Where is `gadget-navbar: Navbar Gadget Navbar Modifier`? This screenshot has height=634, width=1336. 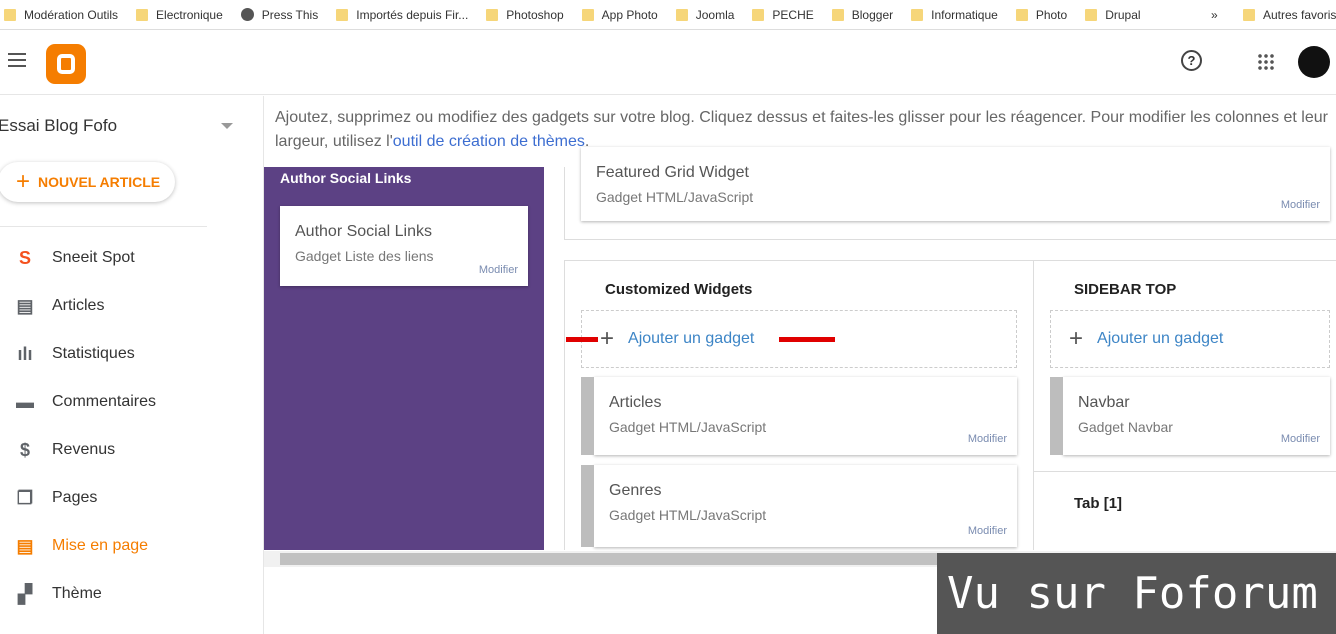
gadget-navbar: Navbar Gadget Navbar Modifier is located at coordinates (1190, 416).